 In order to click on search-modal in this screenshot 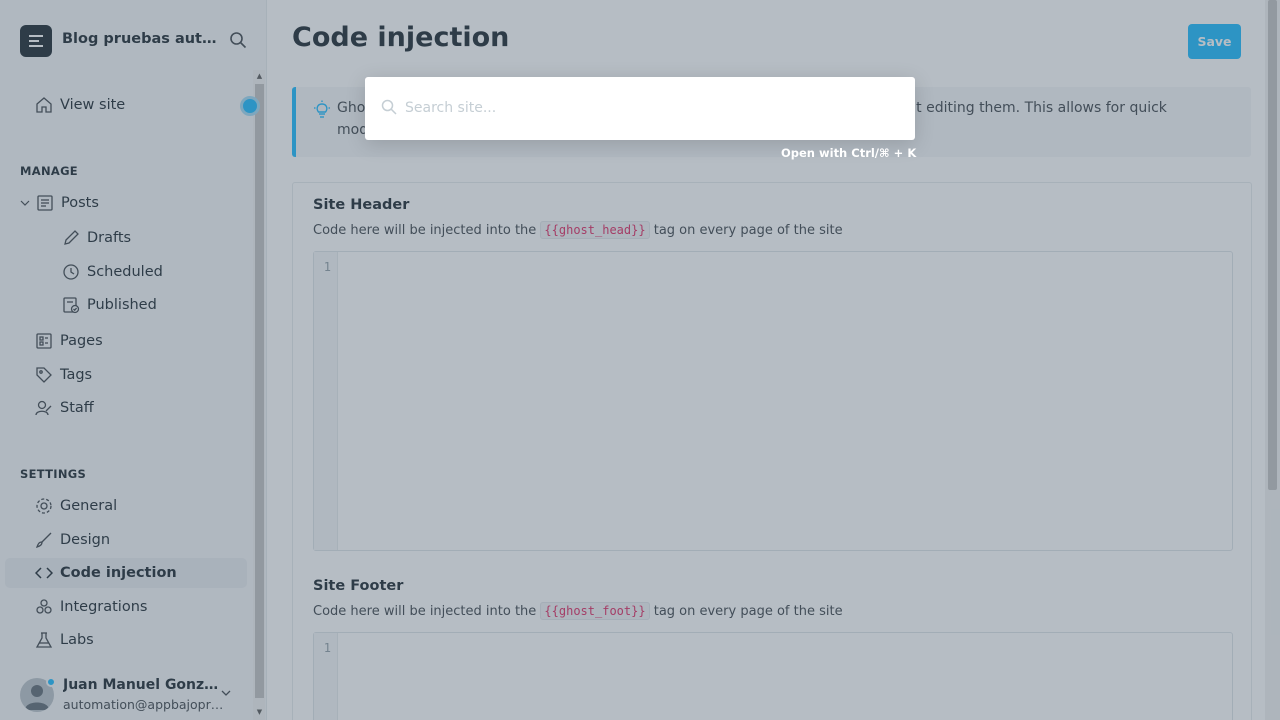, I will do `click(640, 108)`.